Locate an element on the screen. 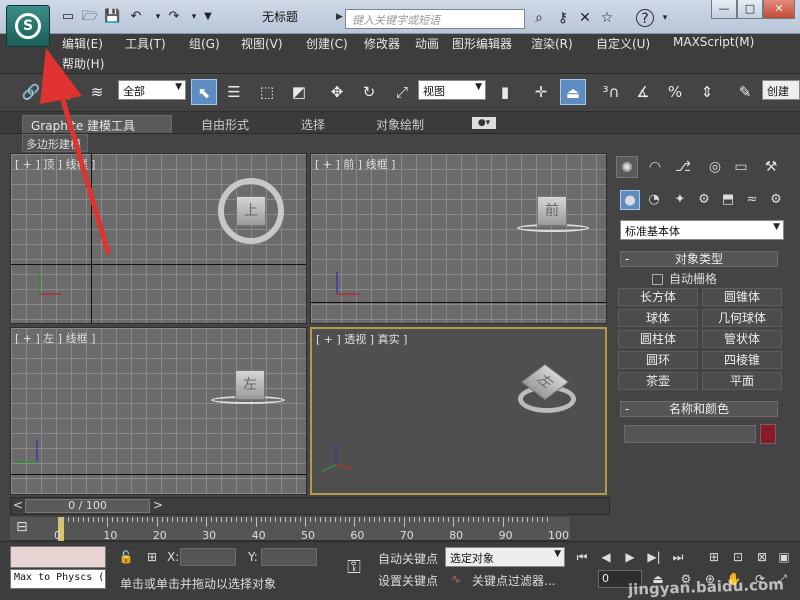 Image resolution: width=800 pixels, height=600 pixels. shapes-icon: ◔ is located at coordinates (654, 200).